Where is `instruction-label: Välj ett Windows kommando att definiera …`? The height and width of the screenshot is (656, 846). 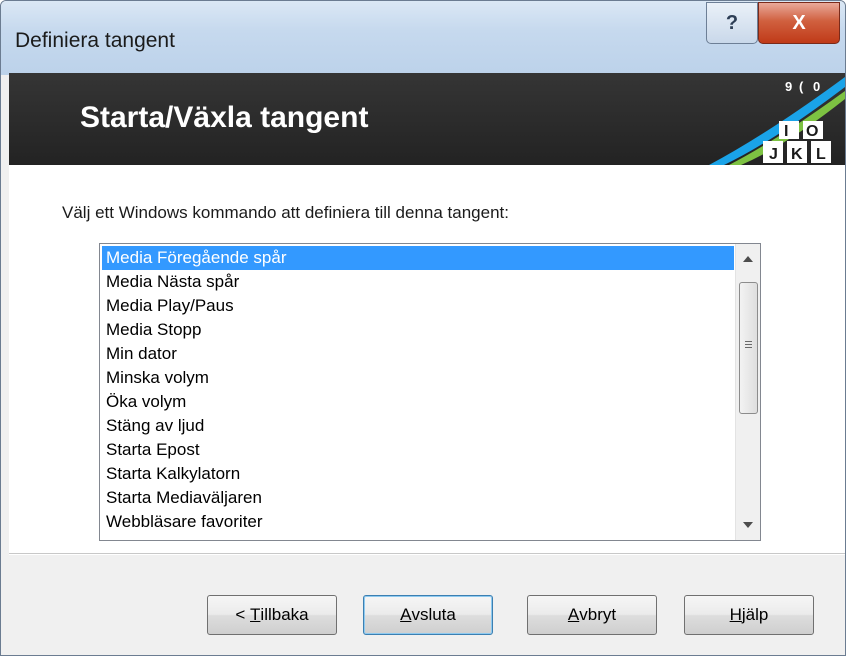
instruction-label: Välj ett Windows kommando att definiera … is located at coordinates (285, 212).